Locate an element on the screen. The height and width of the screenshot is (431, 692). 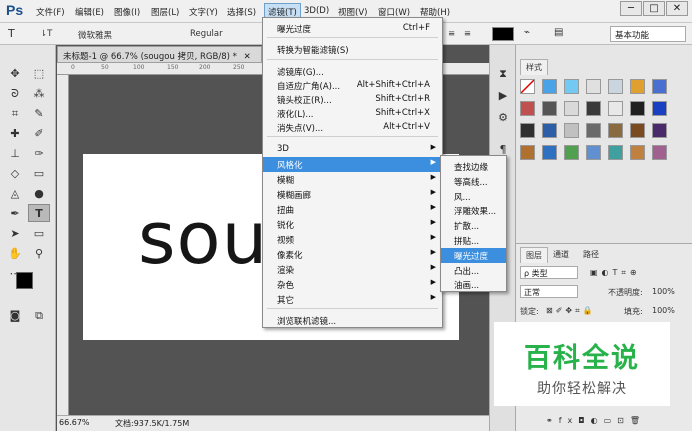
filter-menu-item: 液化(L)... Shift+Ctrl+X is located at coordinates (352, 113).